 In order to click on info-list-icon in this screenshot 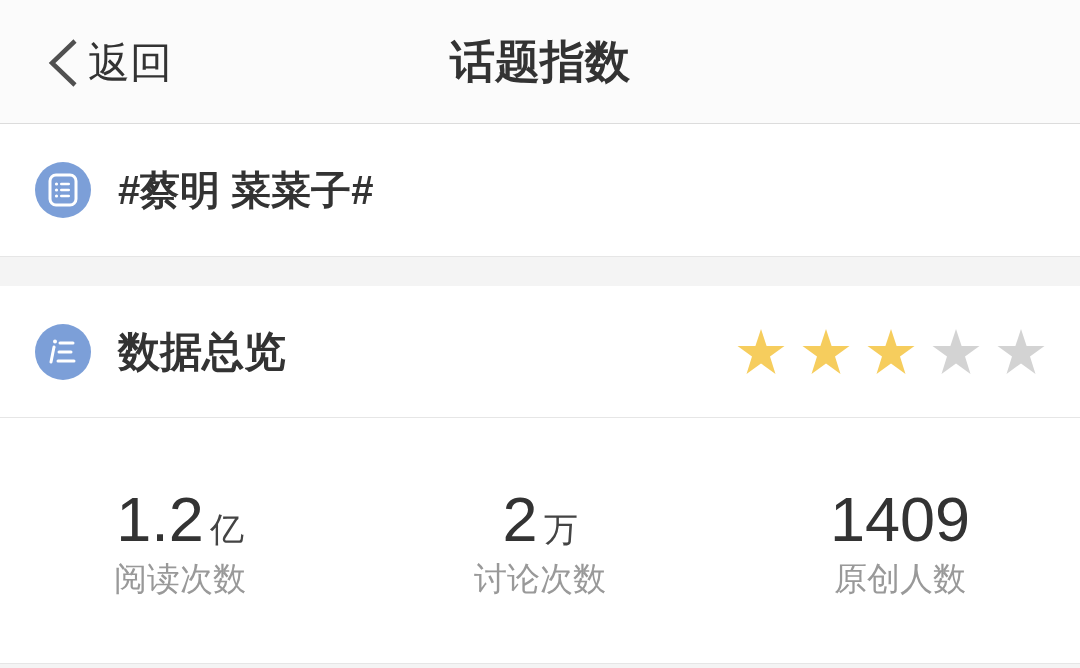, I will do `click(63, 351)`.